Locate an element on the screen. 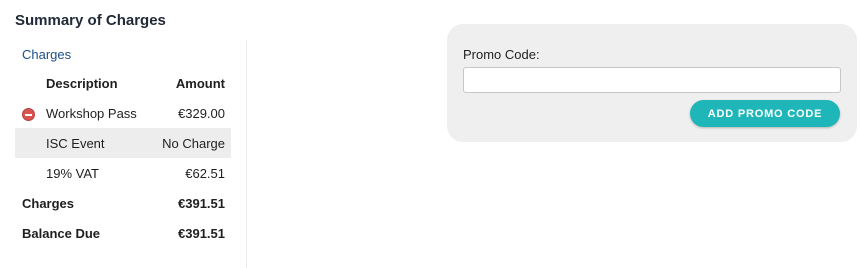 The height and width of the screenshot is (268, 860). header-icon-cell is located at coordinates (30, 83).